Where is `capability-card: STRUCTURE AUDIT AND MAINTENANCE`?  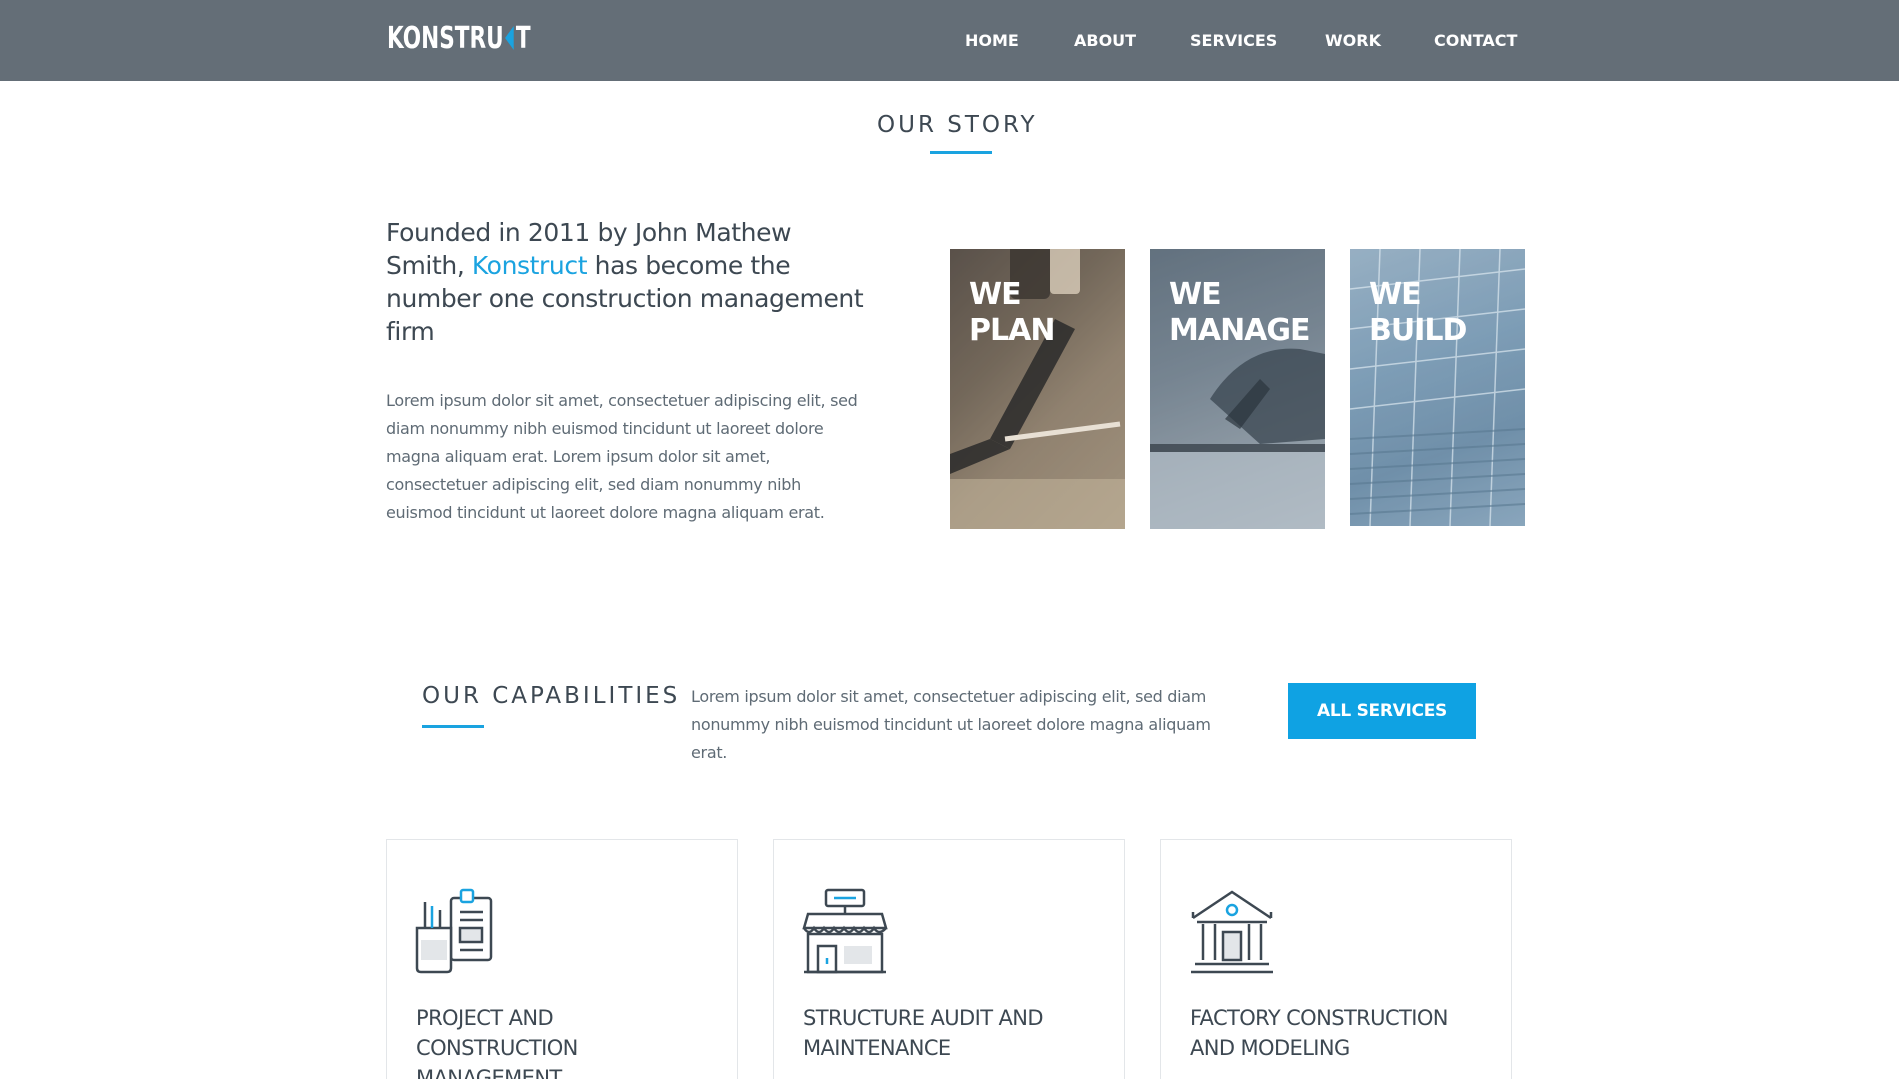
capability-card: STRUCTURE AUDIT AND MAINTENANCE is located at coordinates (949, 959).